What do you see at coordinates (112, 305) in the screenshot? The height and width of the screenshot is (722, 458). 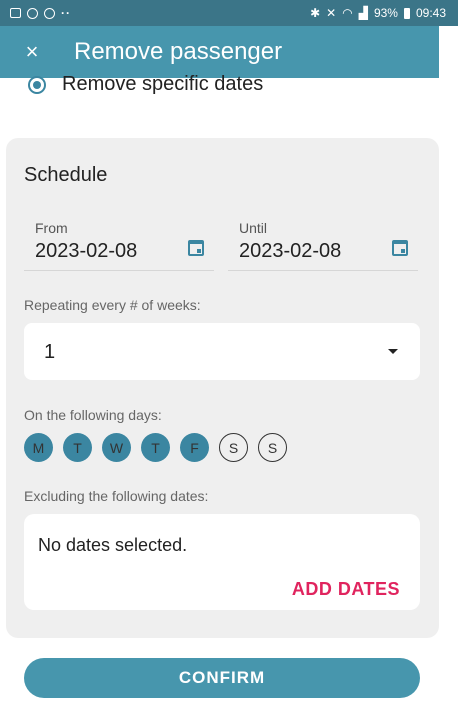 I see `repeat-label: Repeating every # of weeks:` at bounding box center [112, 305].